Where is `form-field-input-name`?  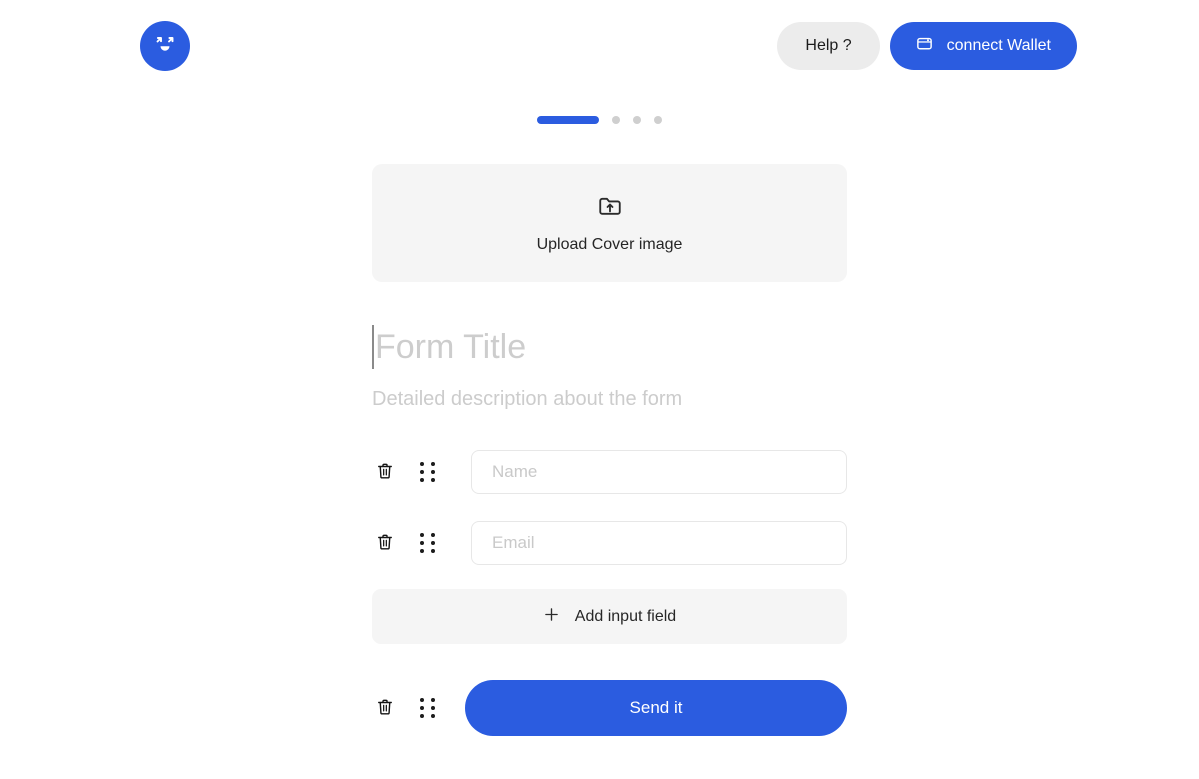
form-field-input-name is located at coordinates (659, 472).